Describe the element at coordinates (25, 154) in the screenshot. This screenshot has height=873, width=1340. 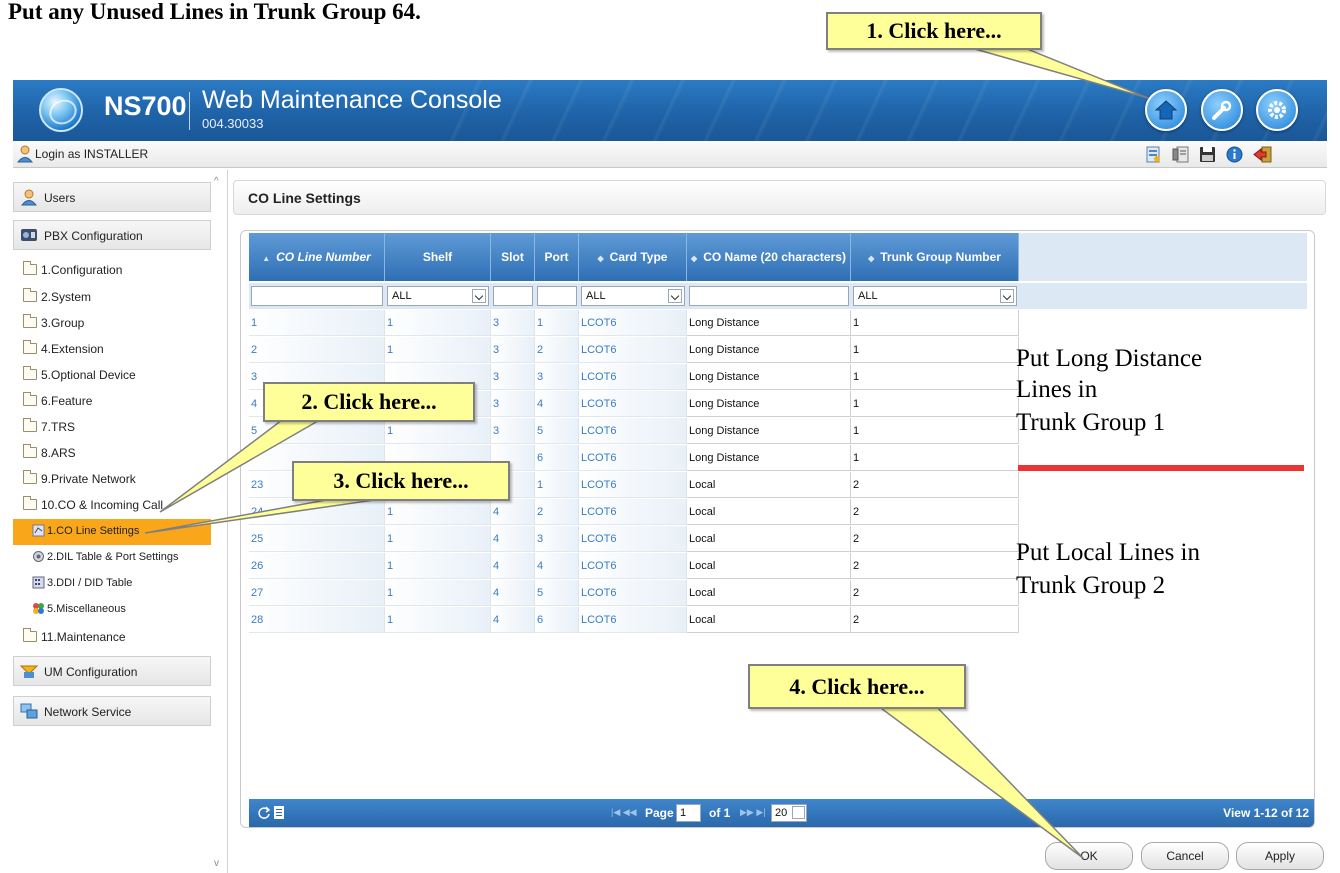
I see `user-icon` at that location.